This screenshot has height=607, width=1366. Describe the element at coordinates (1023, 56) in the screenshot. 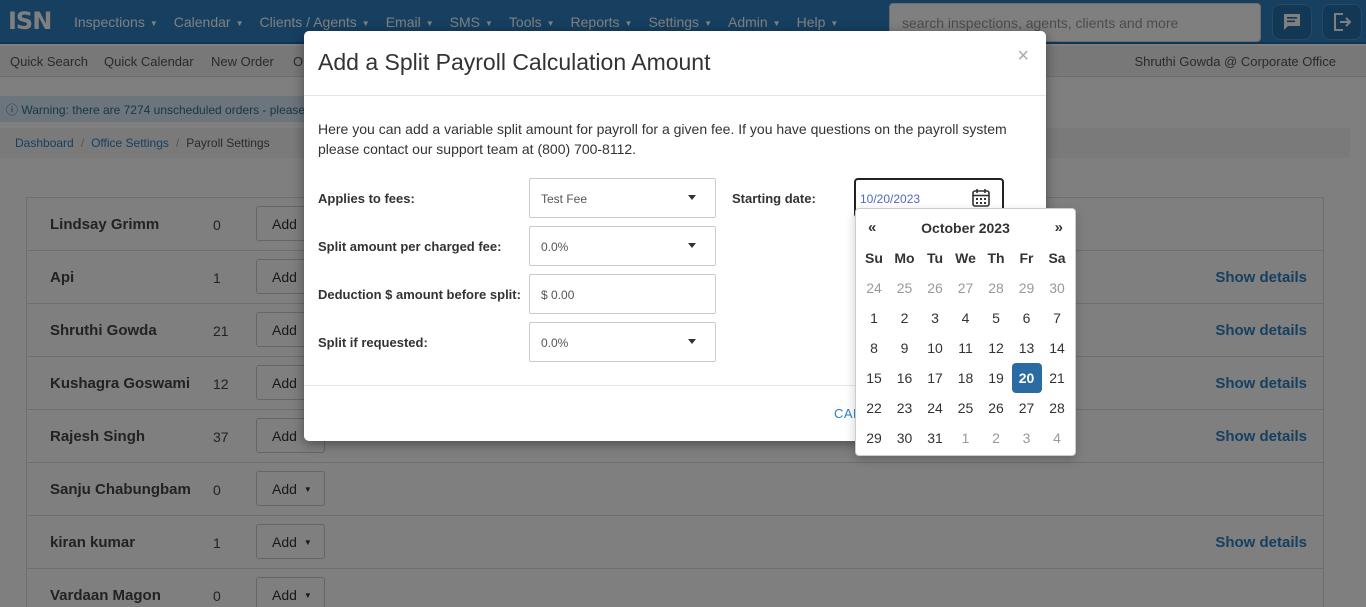

I see `close-icon: ×` at that location.